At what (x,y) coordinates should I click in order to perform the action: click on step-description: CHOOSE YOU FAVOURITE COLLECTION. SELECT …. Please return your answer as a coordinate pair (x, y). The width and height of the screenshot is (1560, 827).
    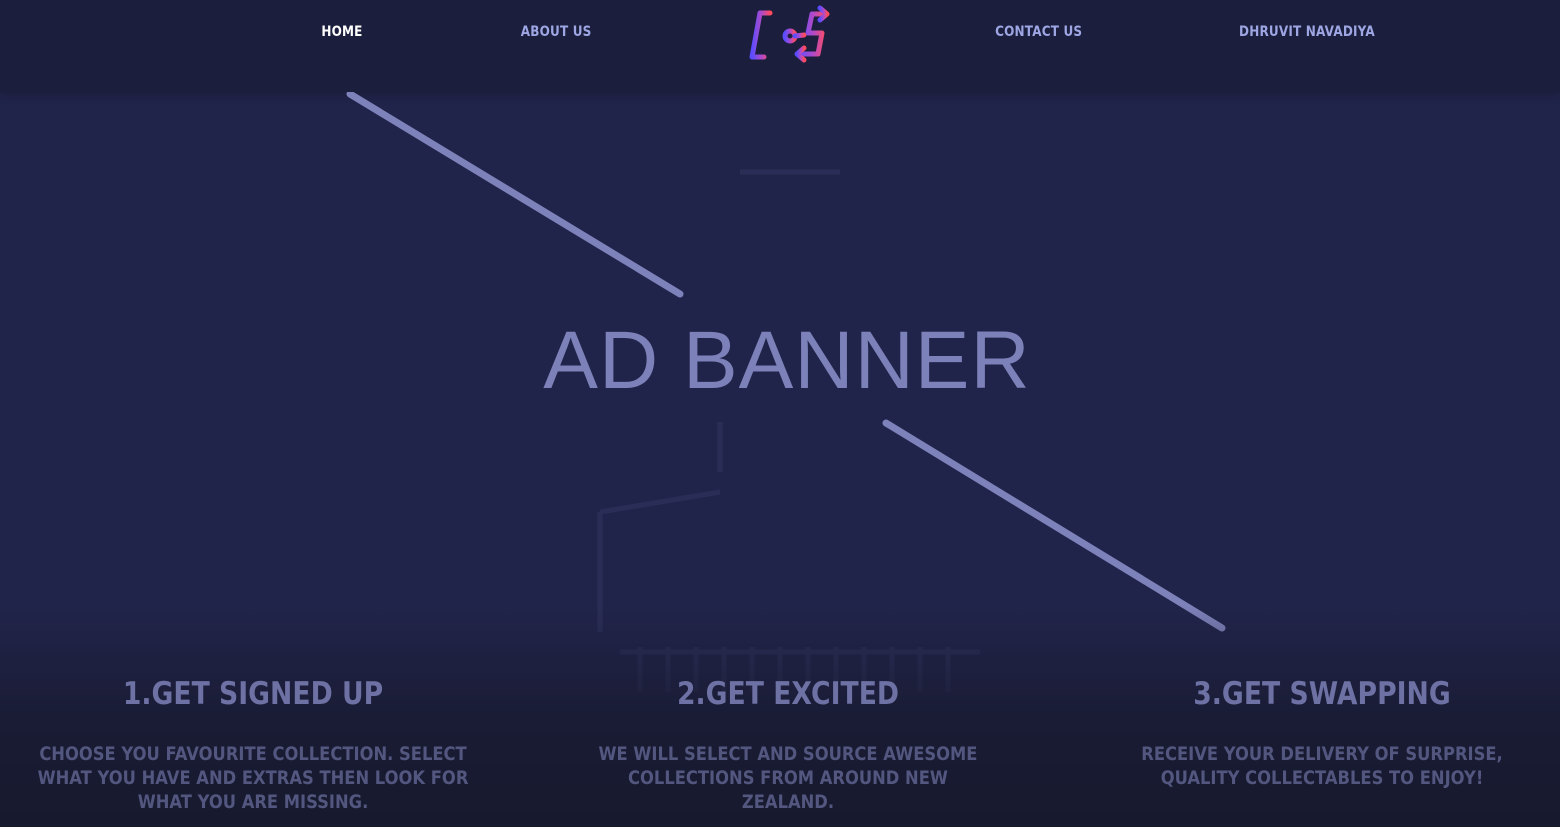
    Looking at the image, I should click on (253, 778).